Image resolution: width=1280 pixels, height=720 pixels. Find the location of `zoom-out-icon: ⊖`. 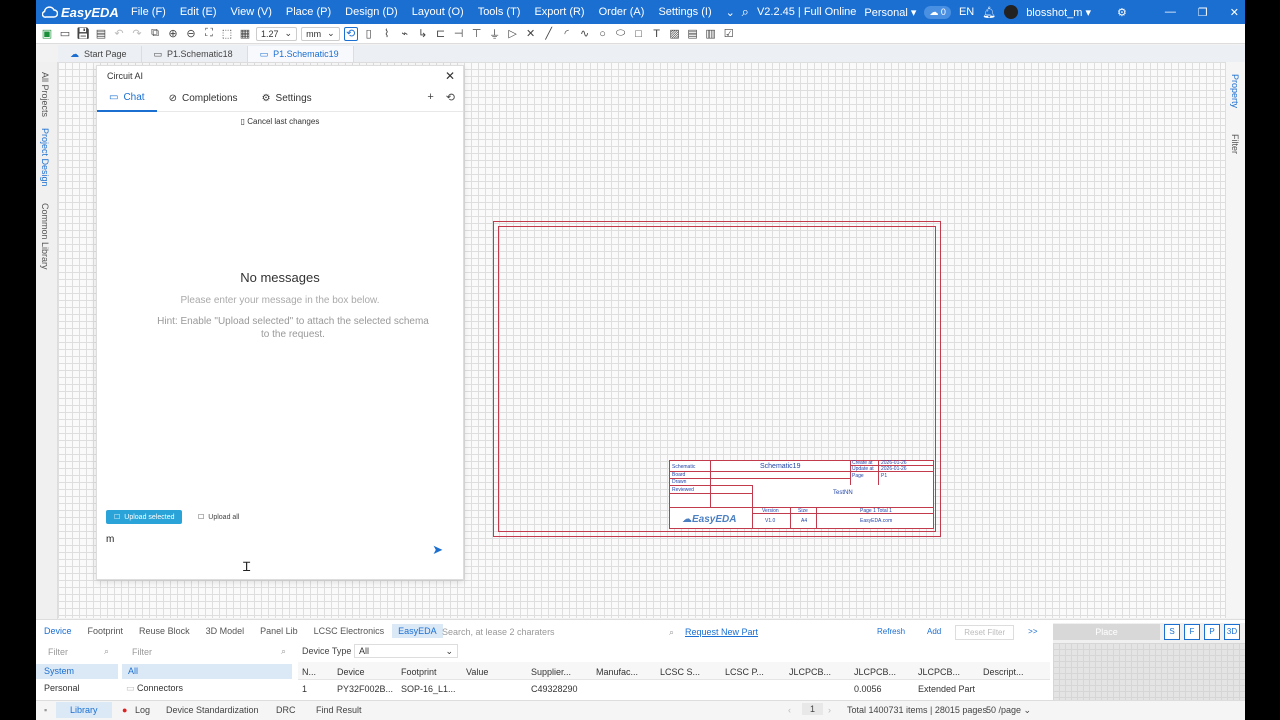

zoom-out-icon: ⊖ is located at coordinates (191, 34).